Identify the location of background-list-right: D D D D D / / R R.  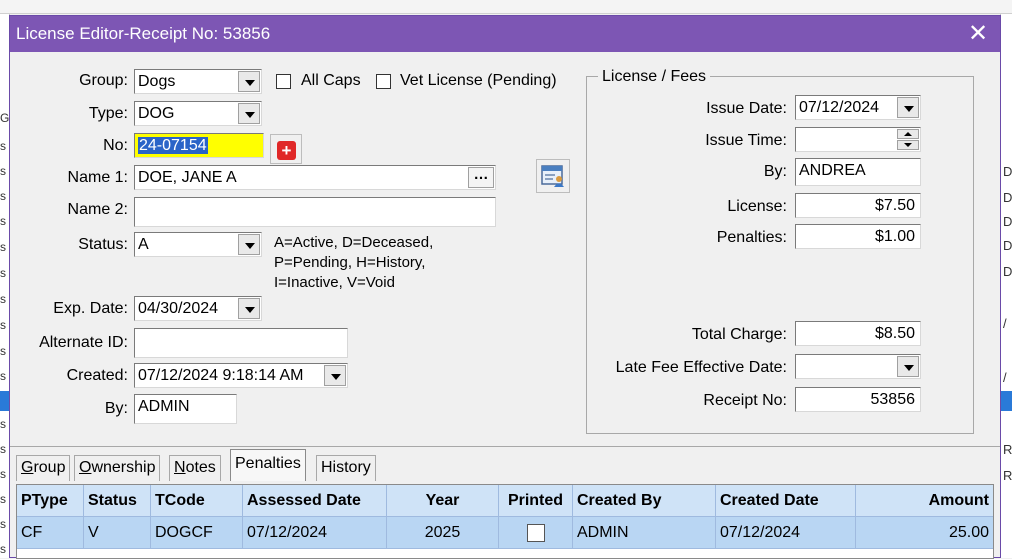
(1006, 286).